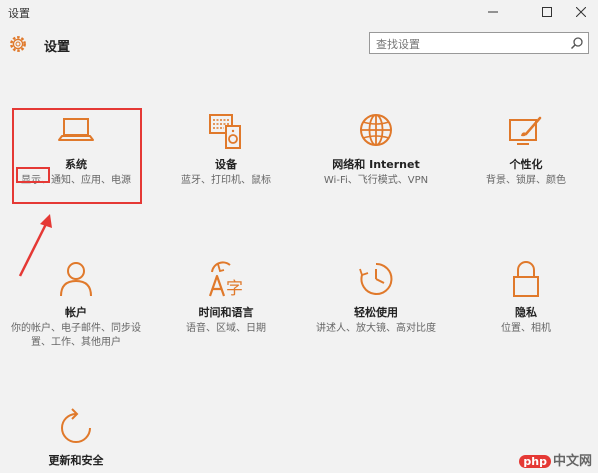 The height and width of the screenshot is (473, 598). I want to click on tile-name: 时间和语言, so click(226, 312).